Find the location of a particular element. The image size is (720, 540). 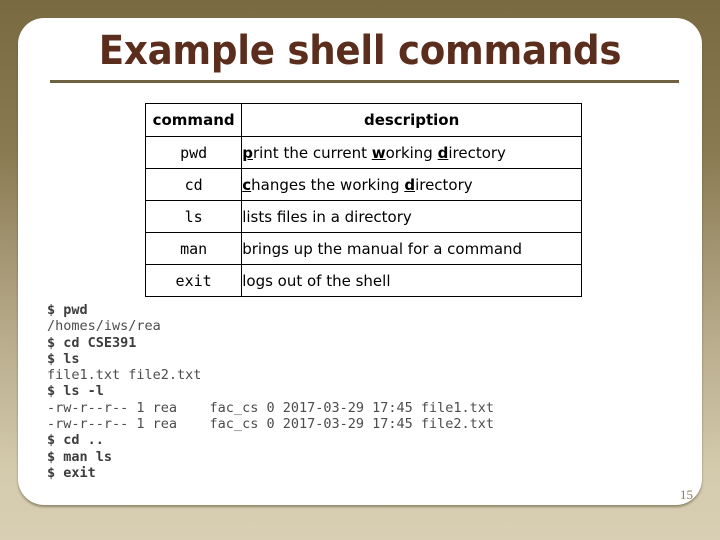

title-divider is located at coordinates (364, 81).